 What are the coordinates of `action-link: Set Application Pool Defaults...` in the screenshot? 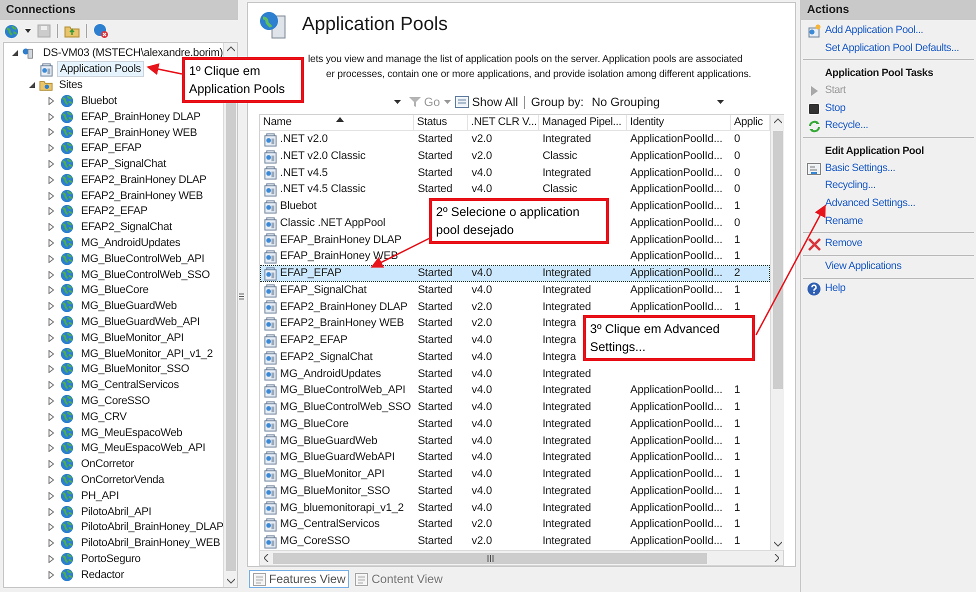 It's located at (892, 48).